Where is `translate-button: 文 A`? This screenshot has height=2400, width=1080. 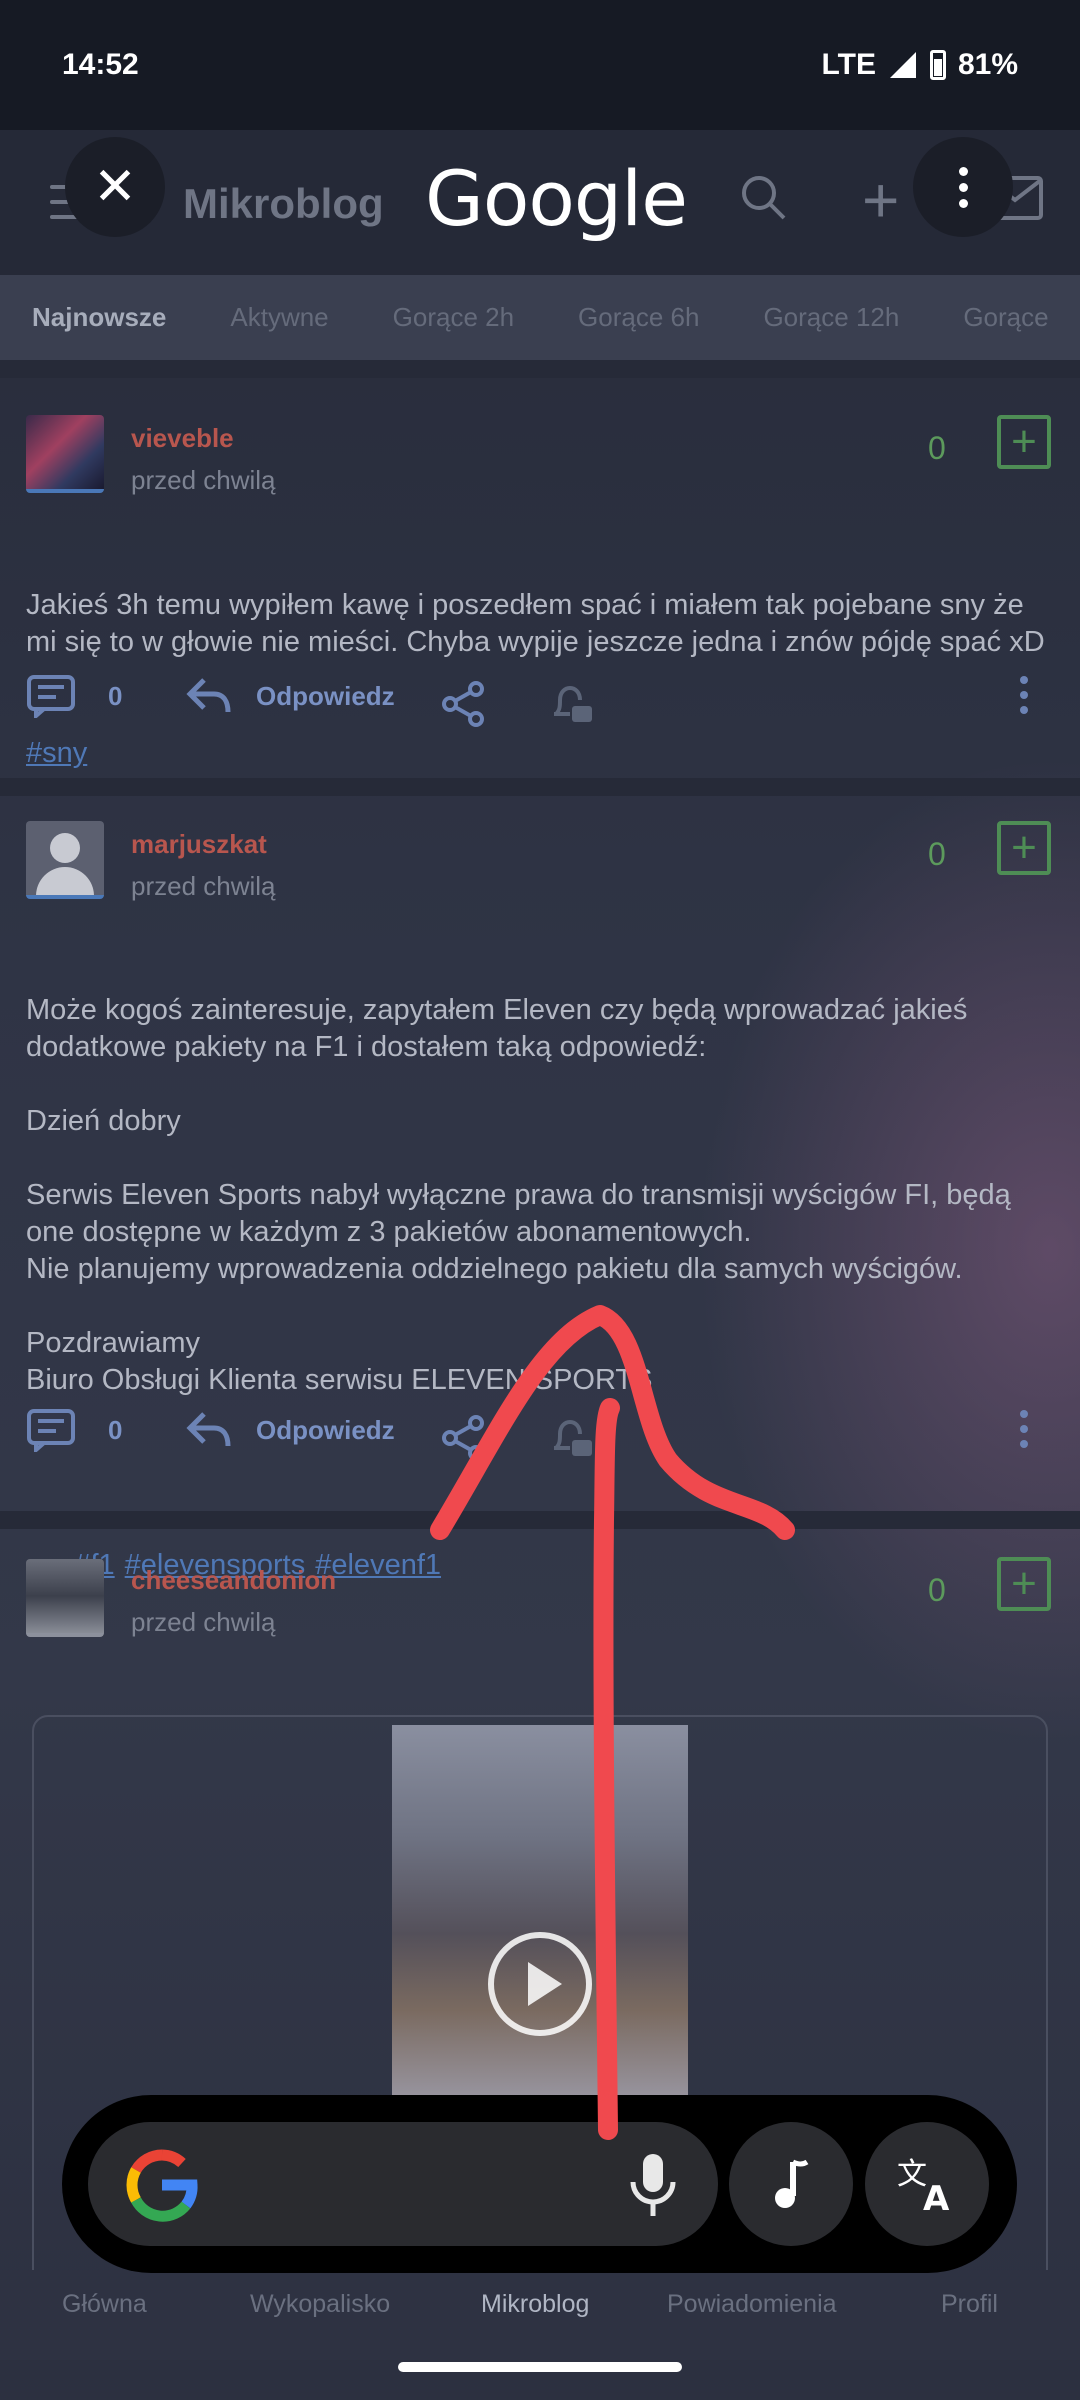
translate-button: 文 A is located at coordinates (927, 2184).